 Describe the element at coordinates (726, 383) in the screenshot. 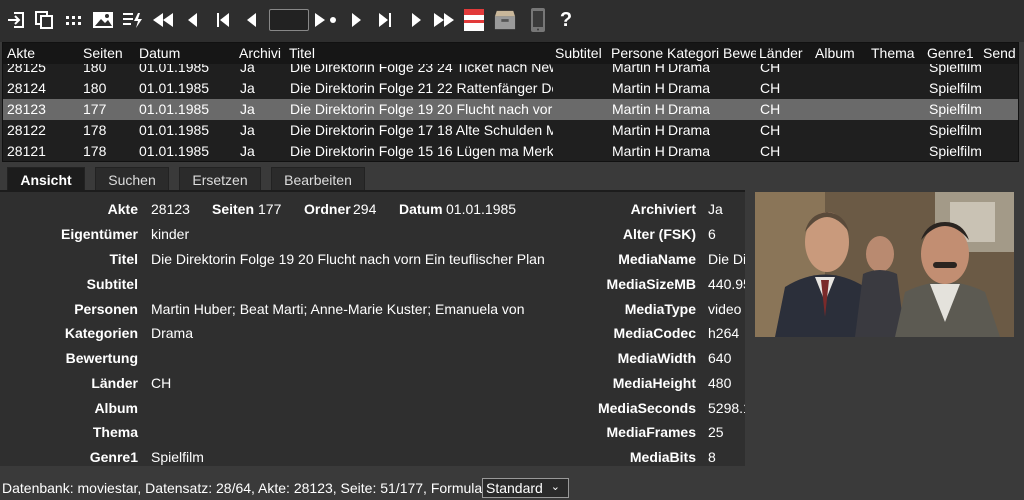

I see `field-mediaheight: 480` at that location.